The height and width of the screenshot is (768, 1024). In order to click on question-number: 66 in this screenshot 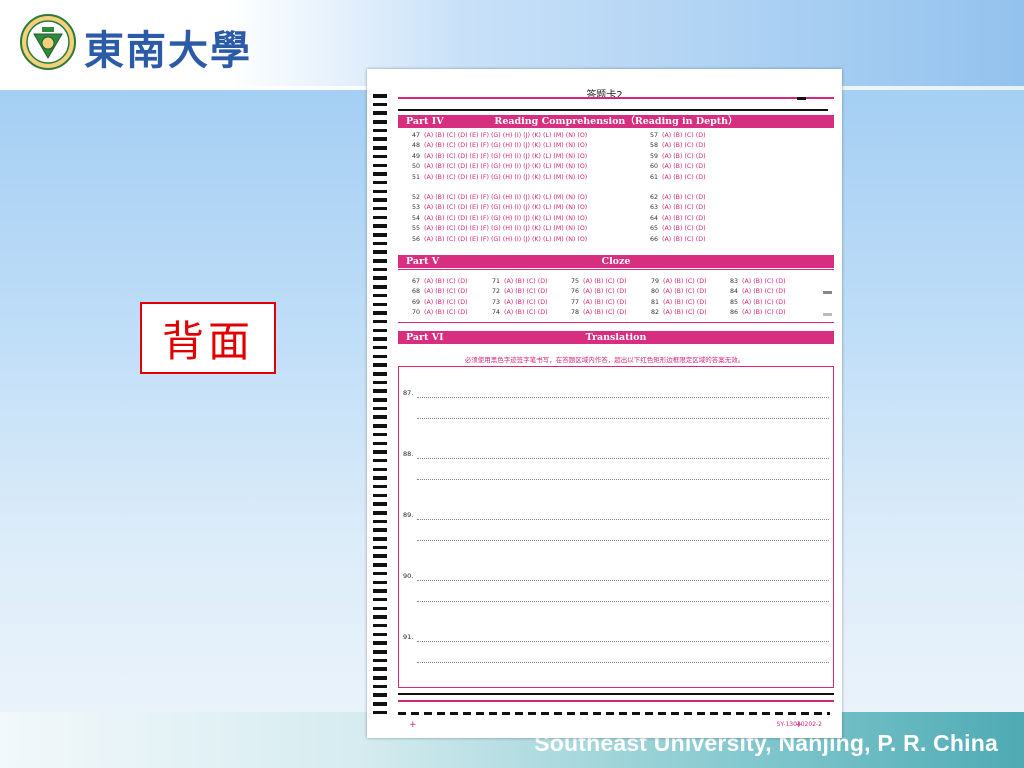, I will do `click(654, 239)`.